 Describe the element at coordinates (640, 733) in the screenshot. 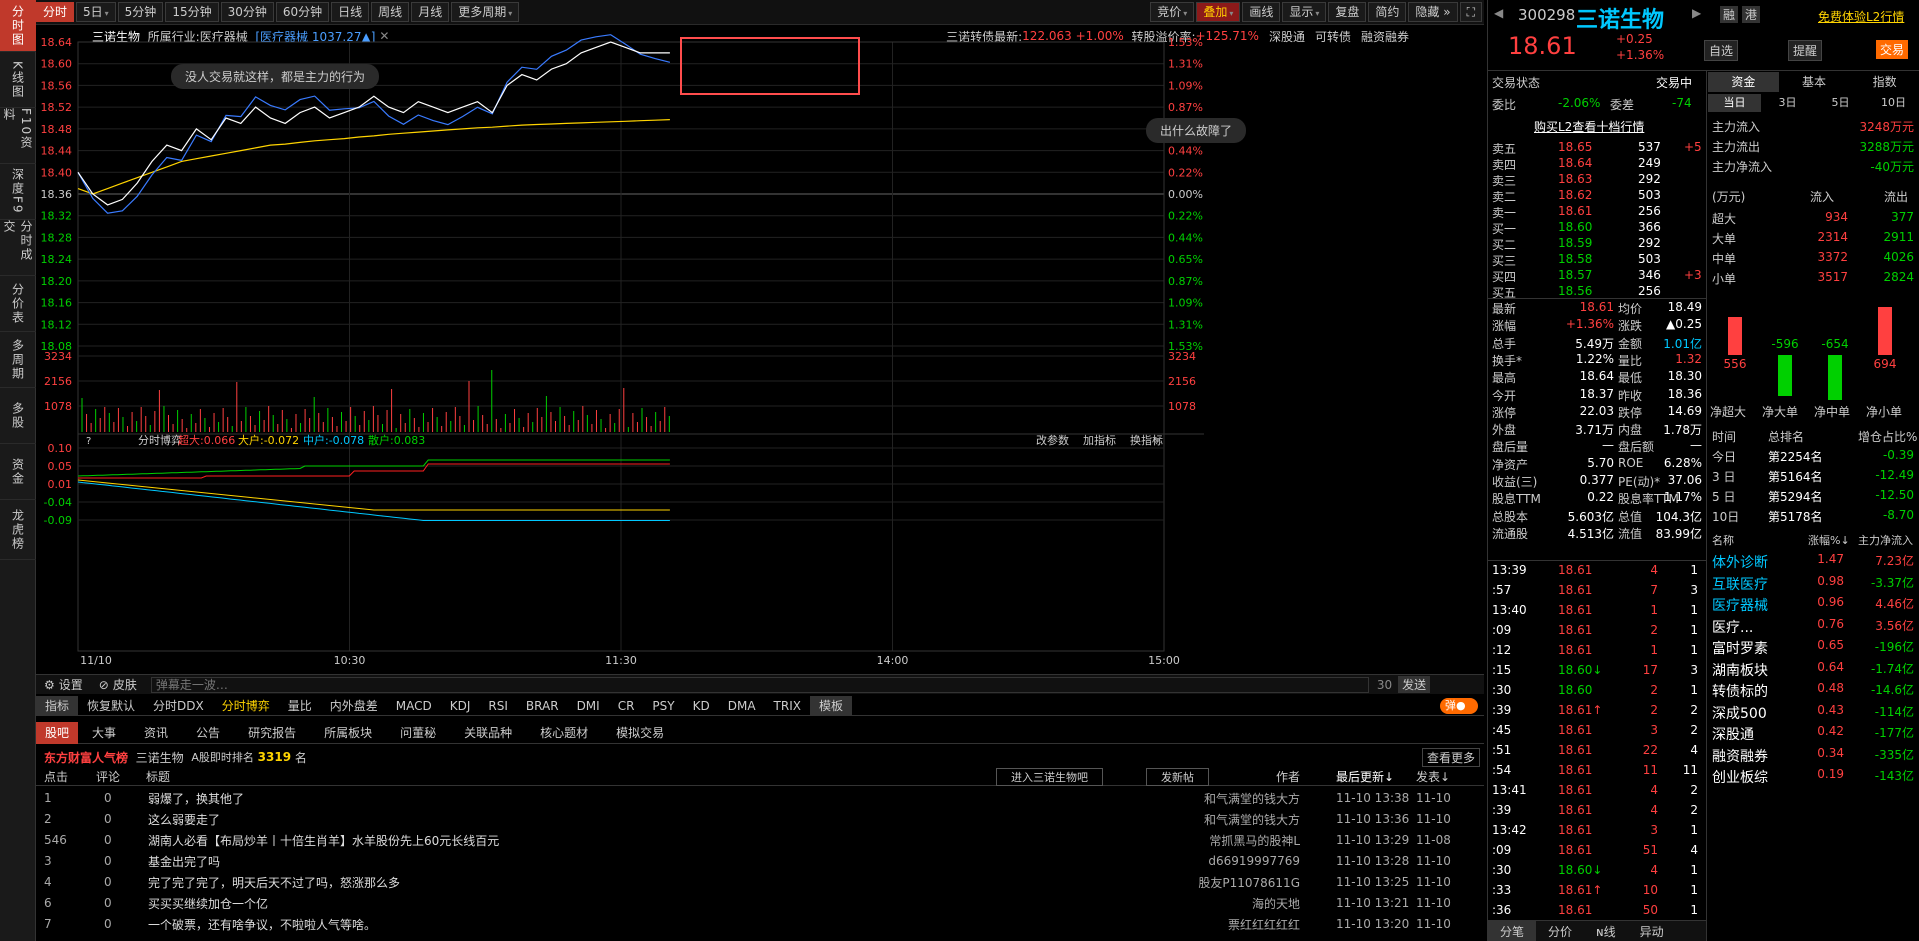

I see `guba-tab-9: 模拟交易` at that location.